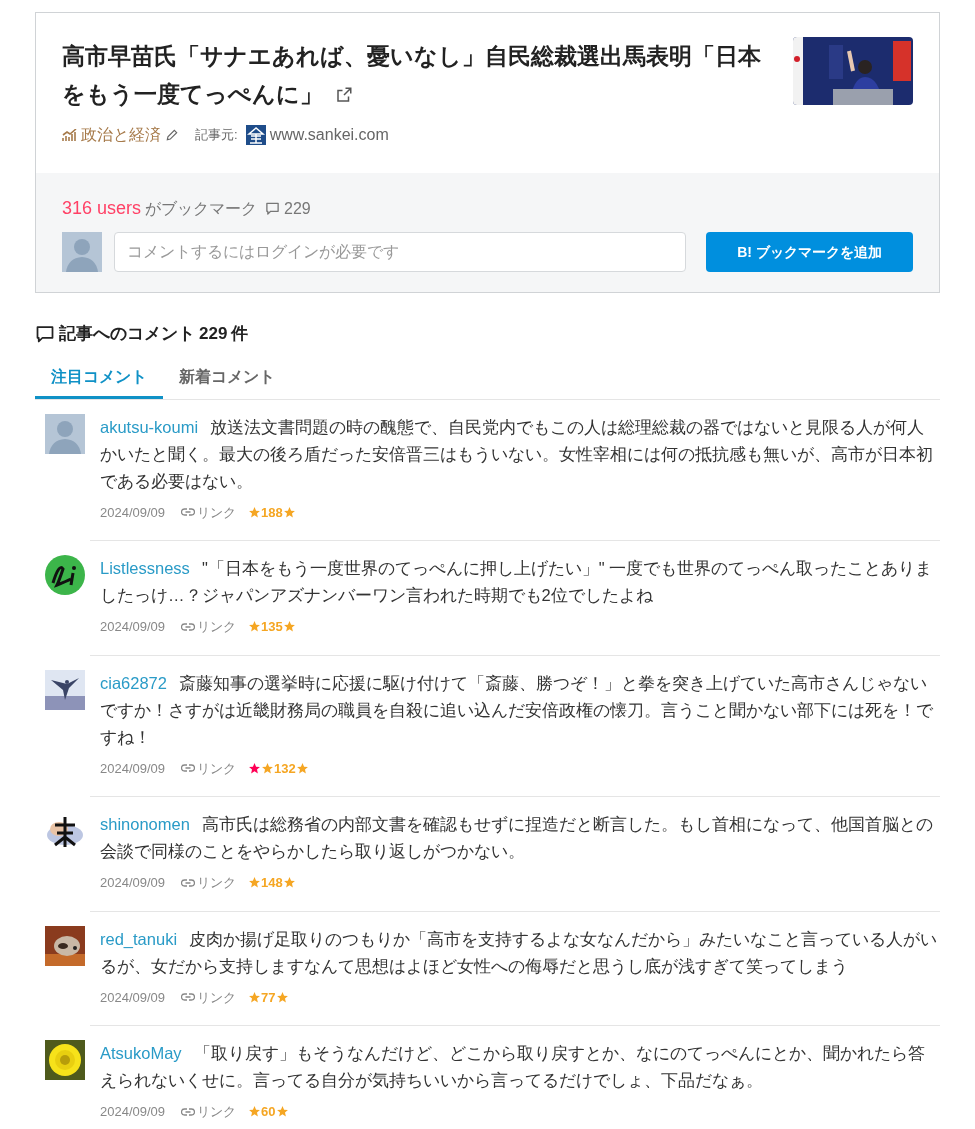 This screenshot has height=1129, width=975. I want to click on comment-text: Listlessness "「日本をもう一度世界のてっぺんに押し上げたい」" 一度でも世界のてっぺん取ったことありましたっけ…？ジャパンアズナンバーワン言われた時期でも2位でしたよね, so click(517, 582).